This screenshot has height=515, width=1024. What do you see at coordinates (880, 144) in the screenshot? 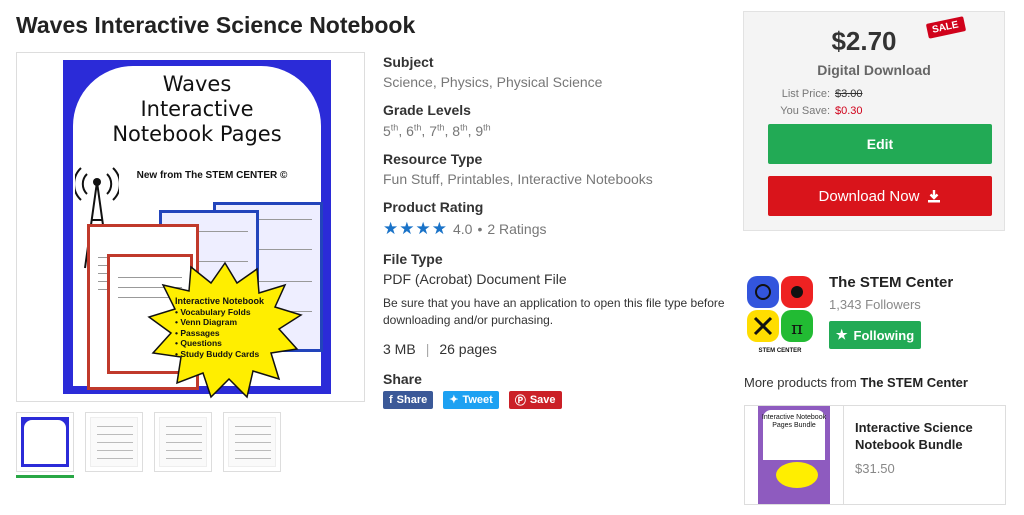
I see `edit-button: Edit` at bounding box center [880, 144].